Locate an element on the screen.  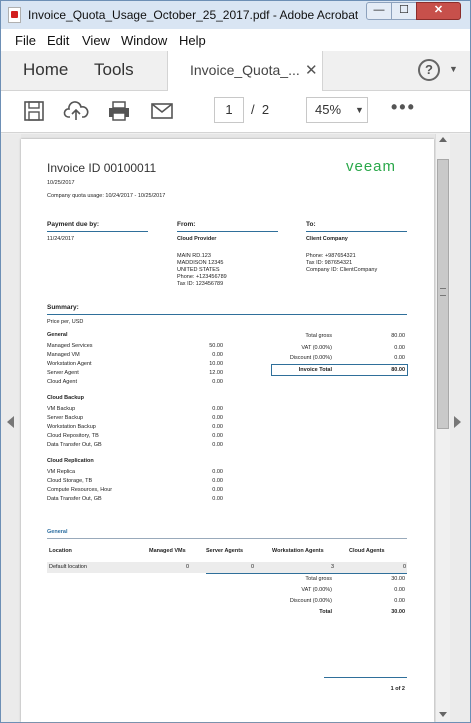
total-value: 80.00 is located at coordinates (398, 336).